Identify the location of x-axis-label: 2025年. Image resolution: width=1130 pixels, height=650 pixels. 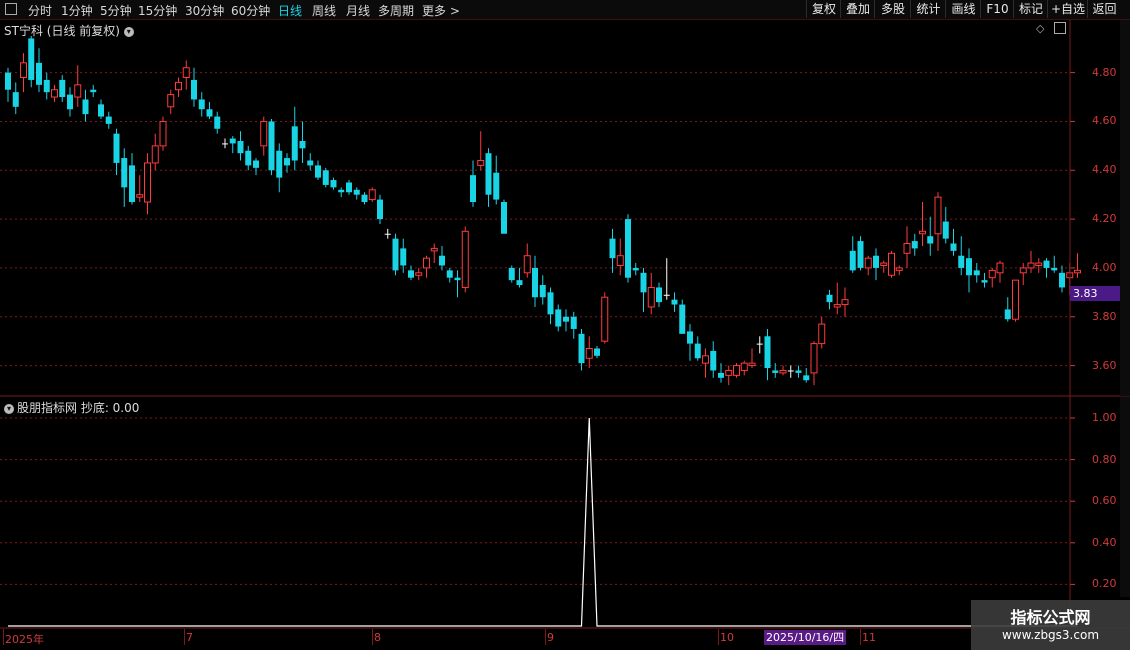
(24, 639).